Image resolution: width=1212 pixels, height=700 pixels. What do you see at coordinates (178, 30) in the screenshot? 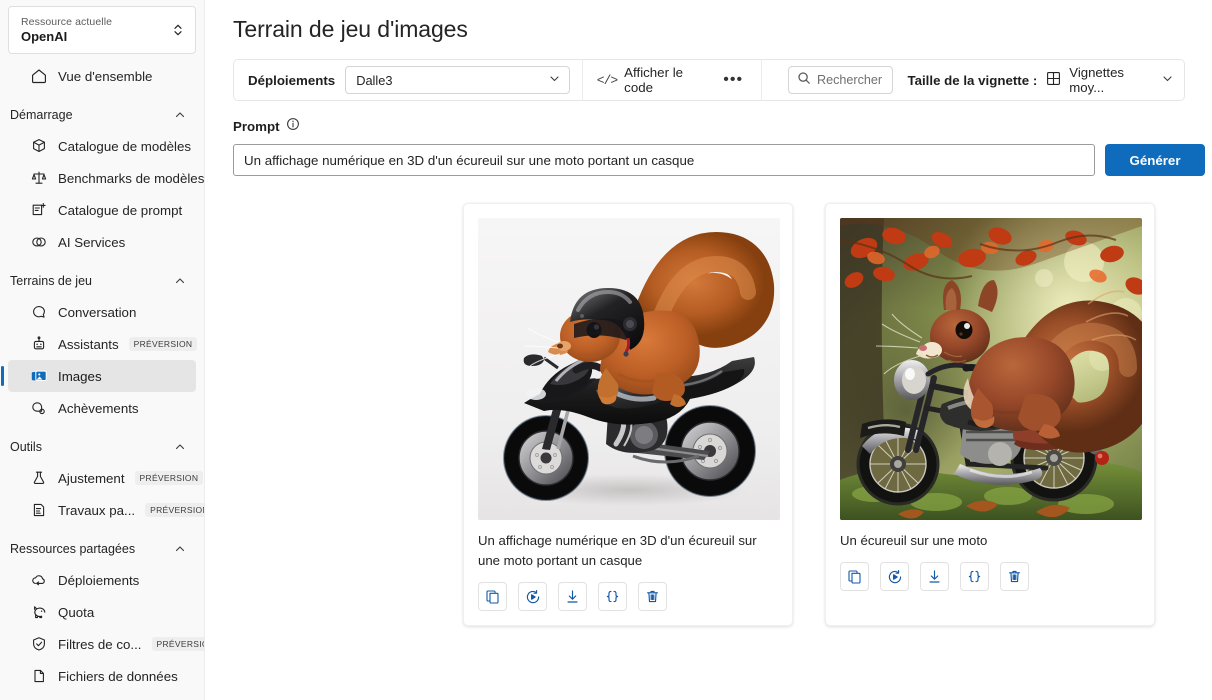
I see `chevron-up-down-icon` at bounding box center [178, 30].